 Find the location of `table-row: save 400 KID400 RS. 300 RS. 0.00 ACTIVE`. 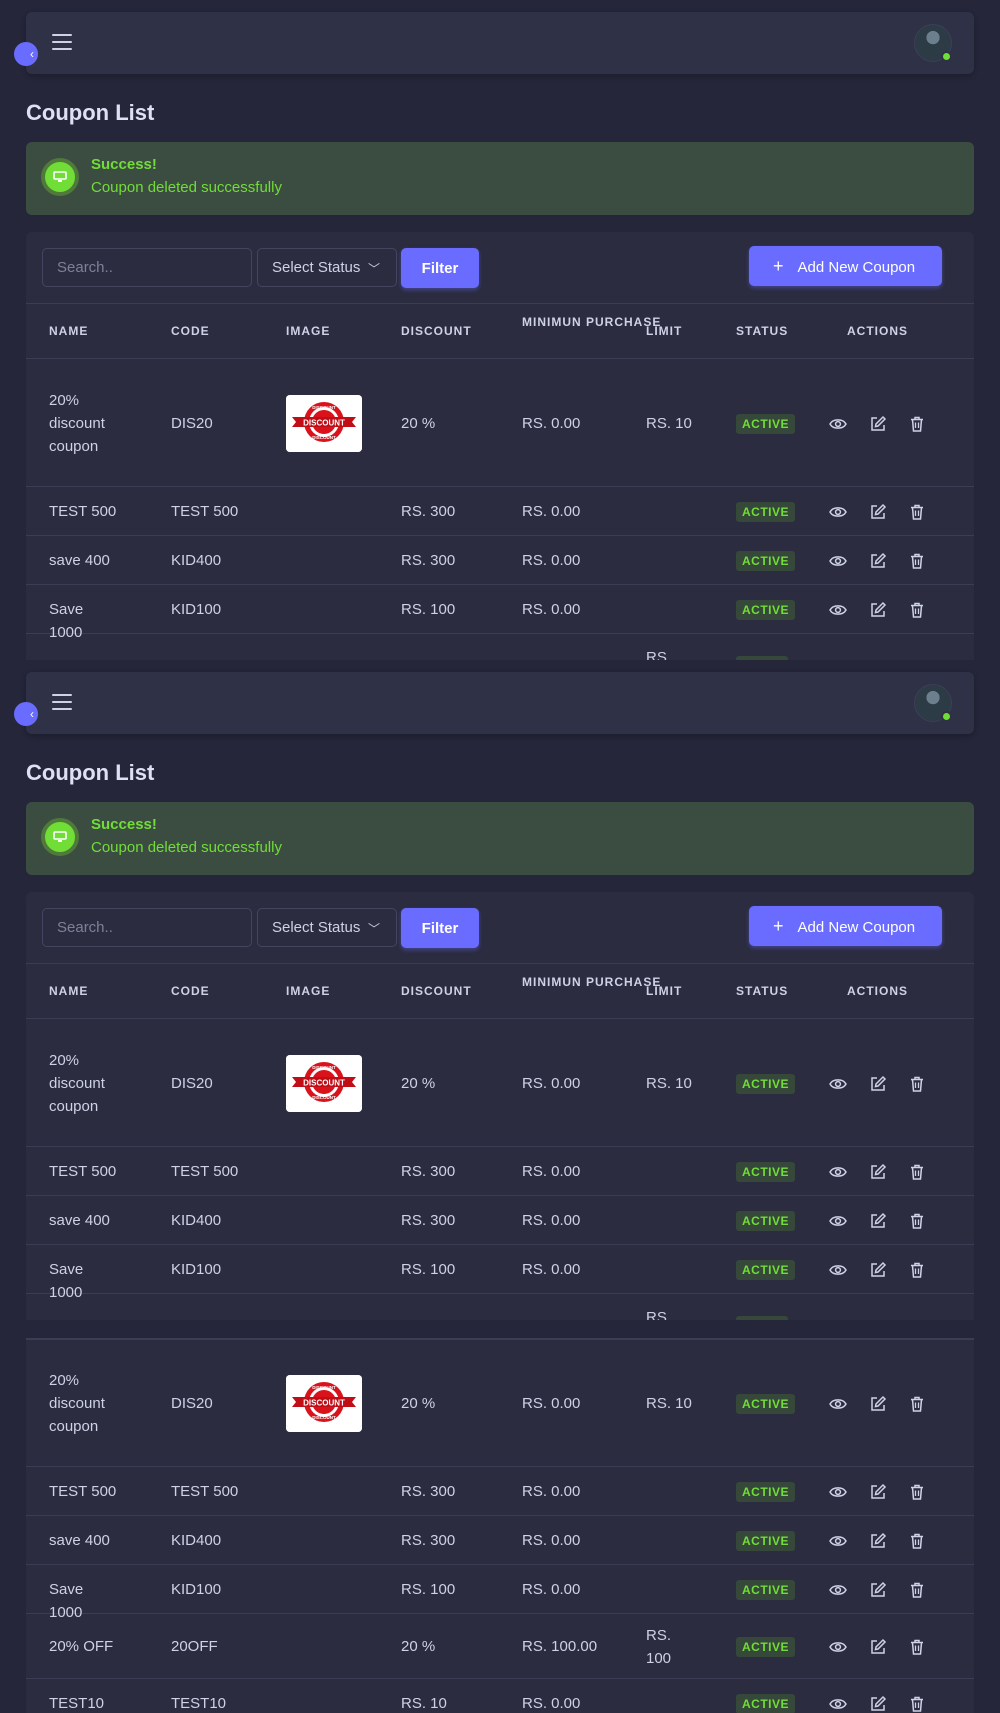

table-row: save 400 KID400 RS. 300 RS. 0.00 ACTIVE is located at coordinates (500, 560).